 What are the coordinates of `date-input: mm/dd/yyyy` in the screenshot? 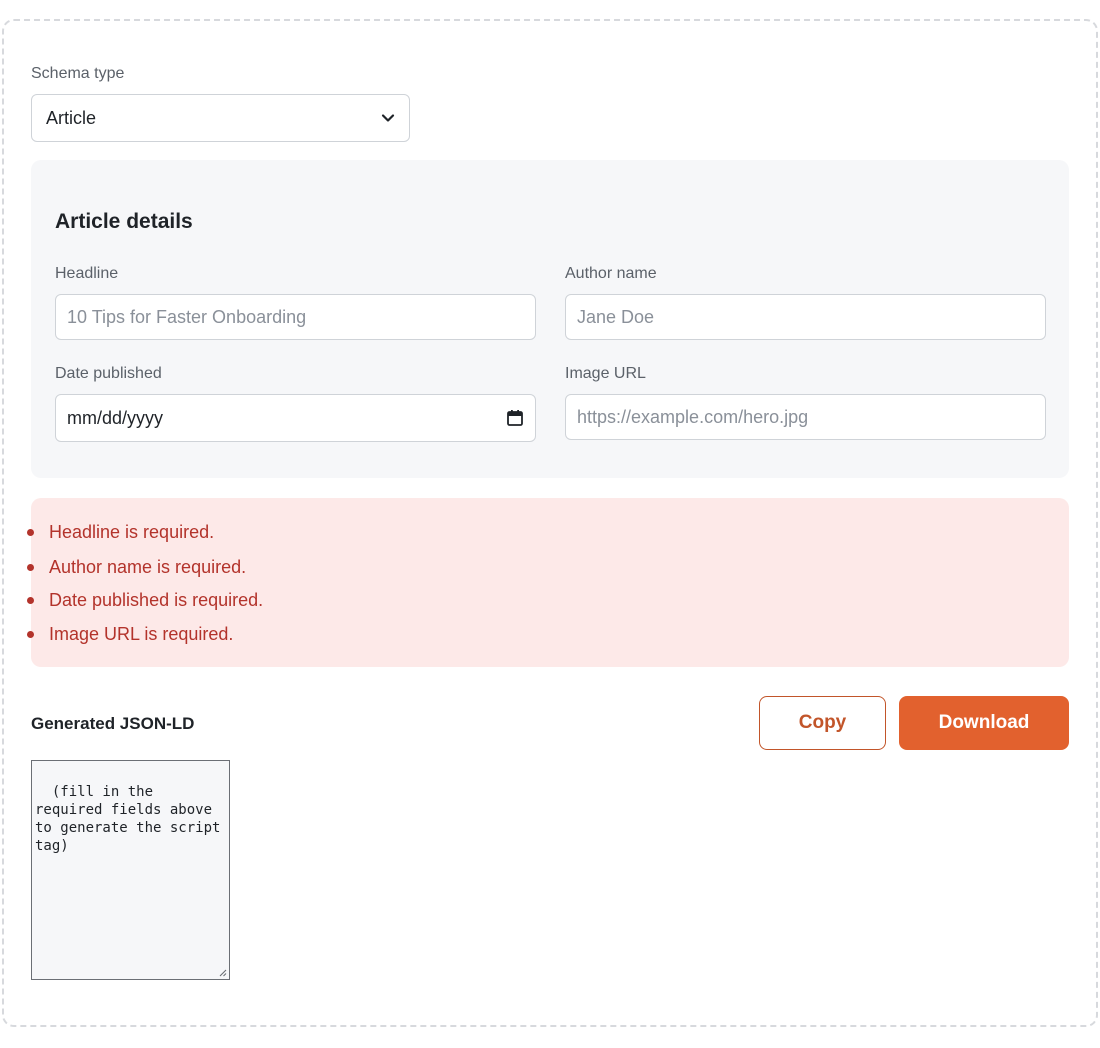 It's located at (295, 418).